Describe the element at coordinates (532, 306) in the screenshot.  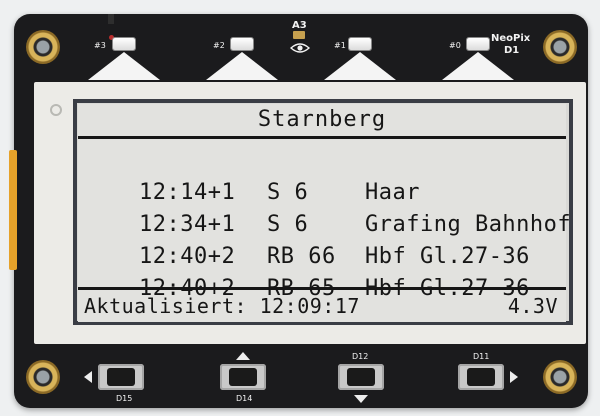
I see `battery-voltage: 4.3V` at that location.